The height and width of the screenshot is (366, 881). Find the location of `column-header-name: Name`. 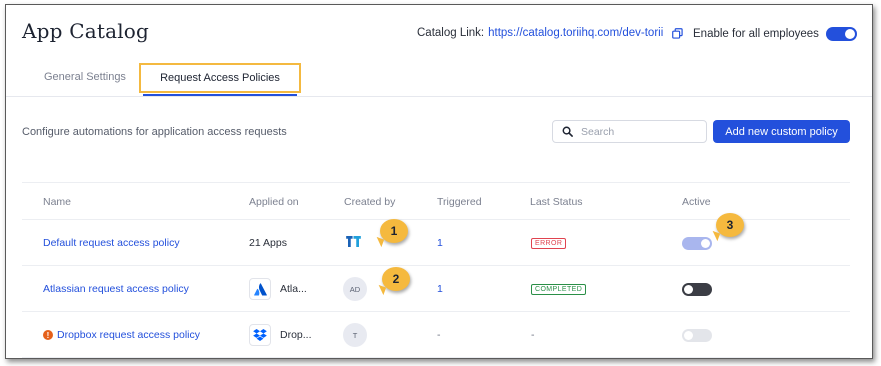

column-header-name: Name is located at coordinates (57, 202).